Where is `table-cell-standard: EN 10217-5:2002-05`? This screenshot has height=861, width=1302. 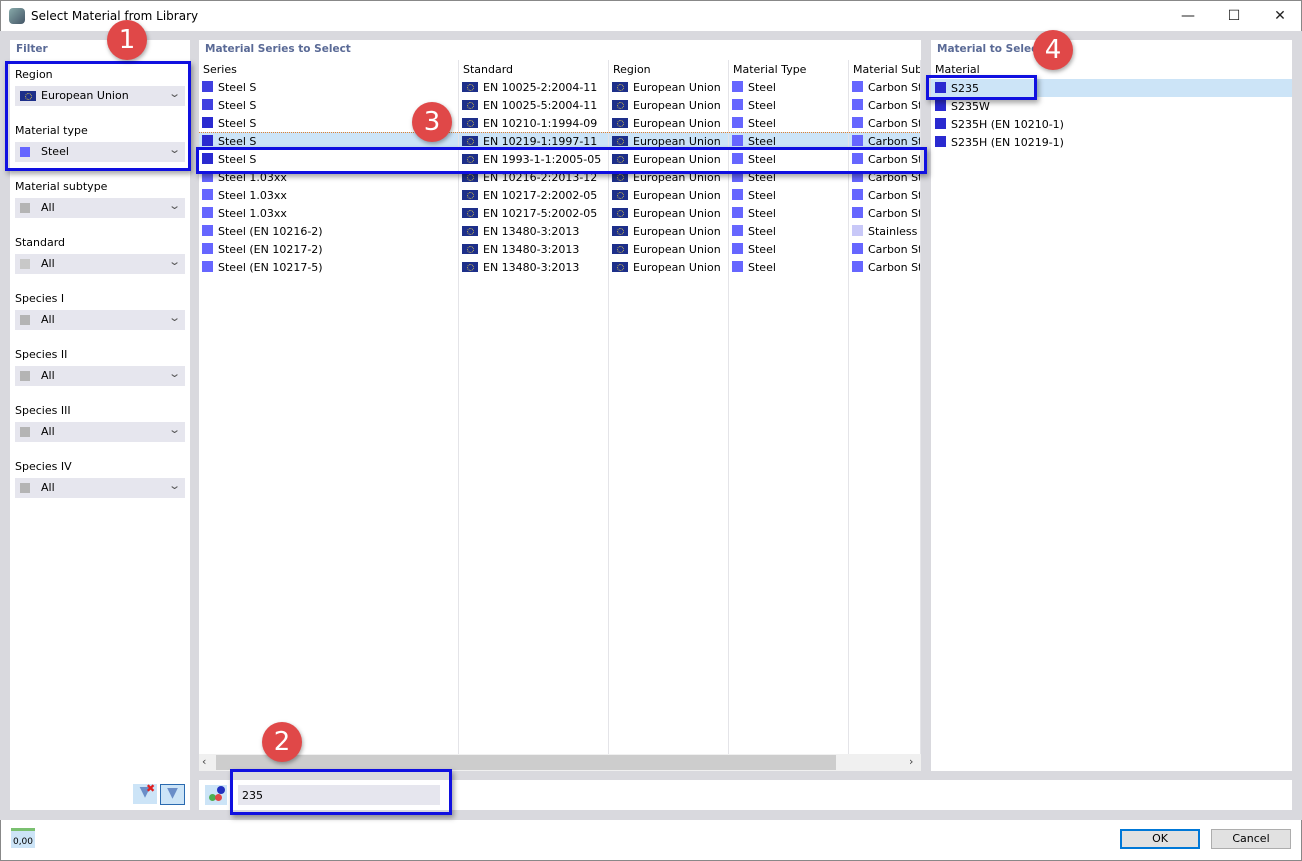
table-cell-standard: EN 10217-5:2002-05 is located at coordinates (533, 213).